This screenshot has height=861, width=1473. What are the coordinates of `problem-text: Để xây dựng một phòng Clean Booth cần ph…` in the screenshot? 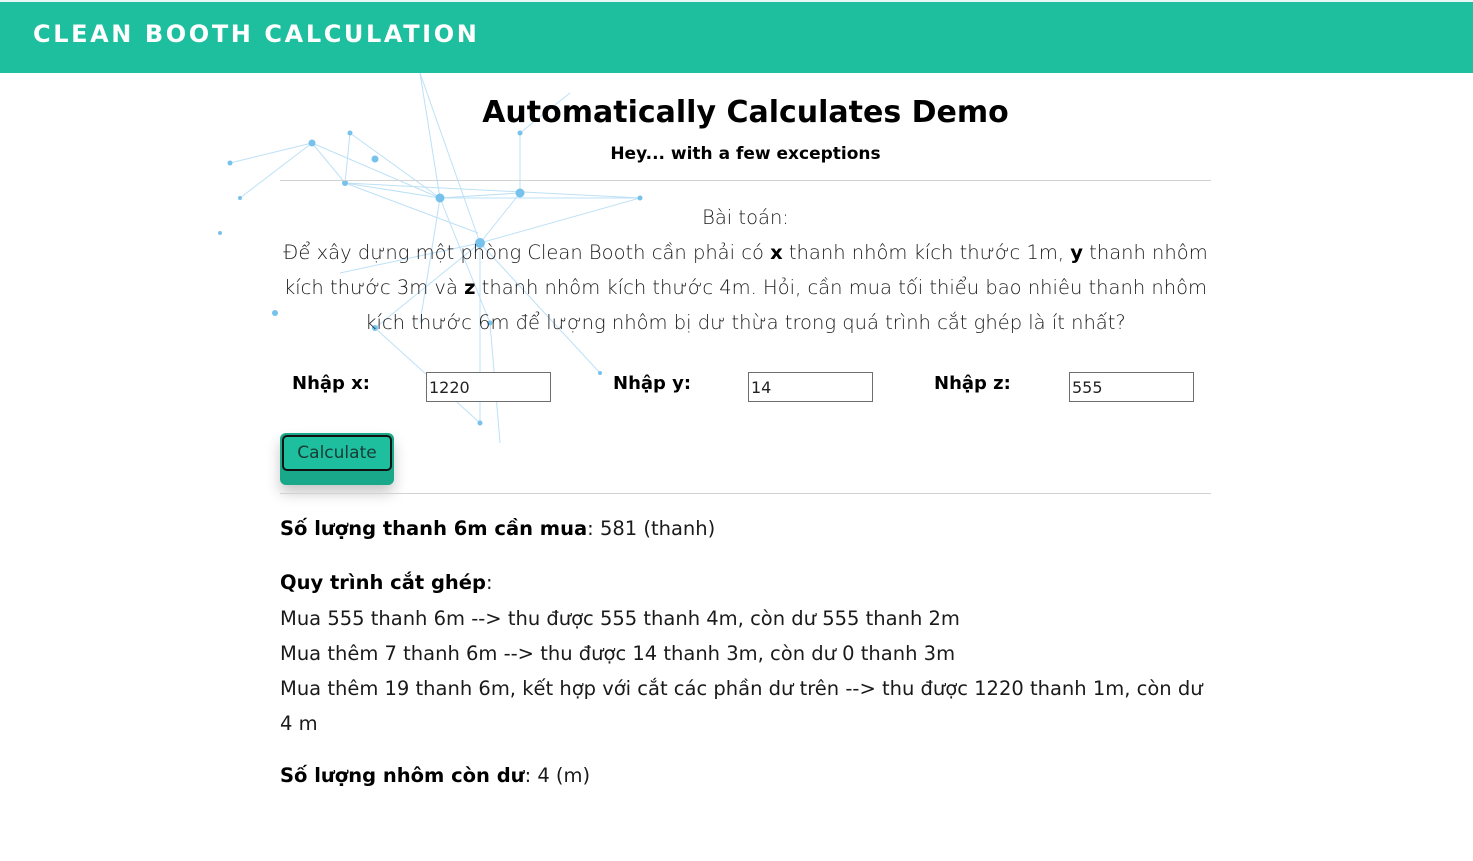 It's located at (527, 252).